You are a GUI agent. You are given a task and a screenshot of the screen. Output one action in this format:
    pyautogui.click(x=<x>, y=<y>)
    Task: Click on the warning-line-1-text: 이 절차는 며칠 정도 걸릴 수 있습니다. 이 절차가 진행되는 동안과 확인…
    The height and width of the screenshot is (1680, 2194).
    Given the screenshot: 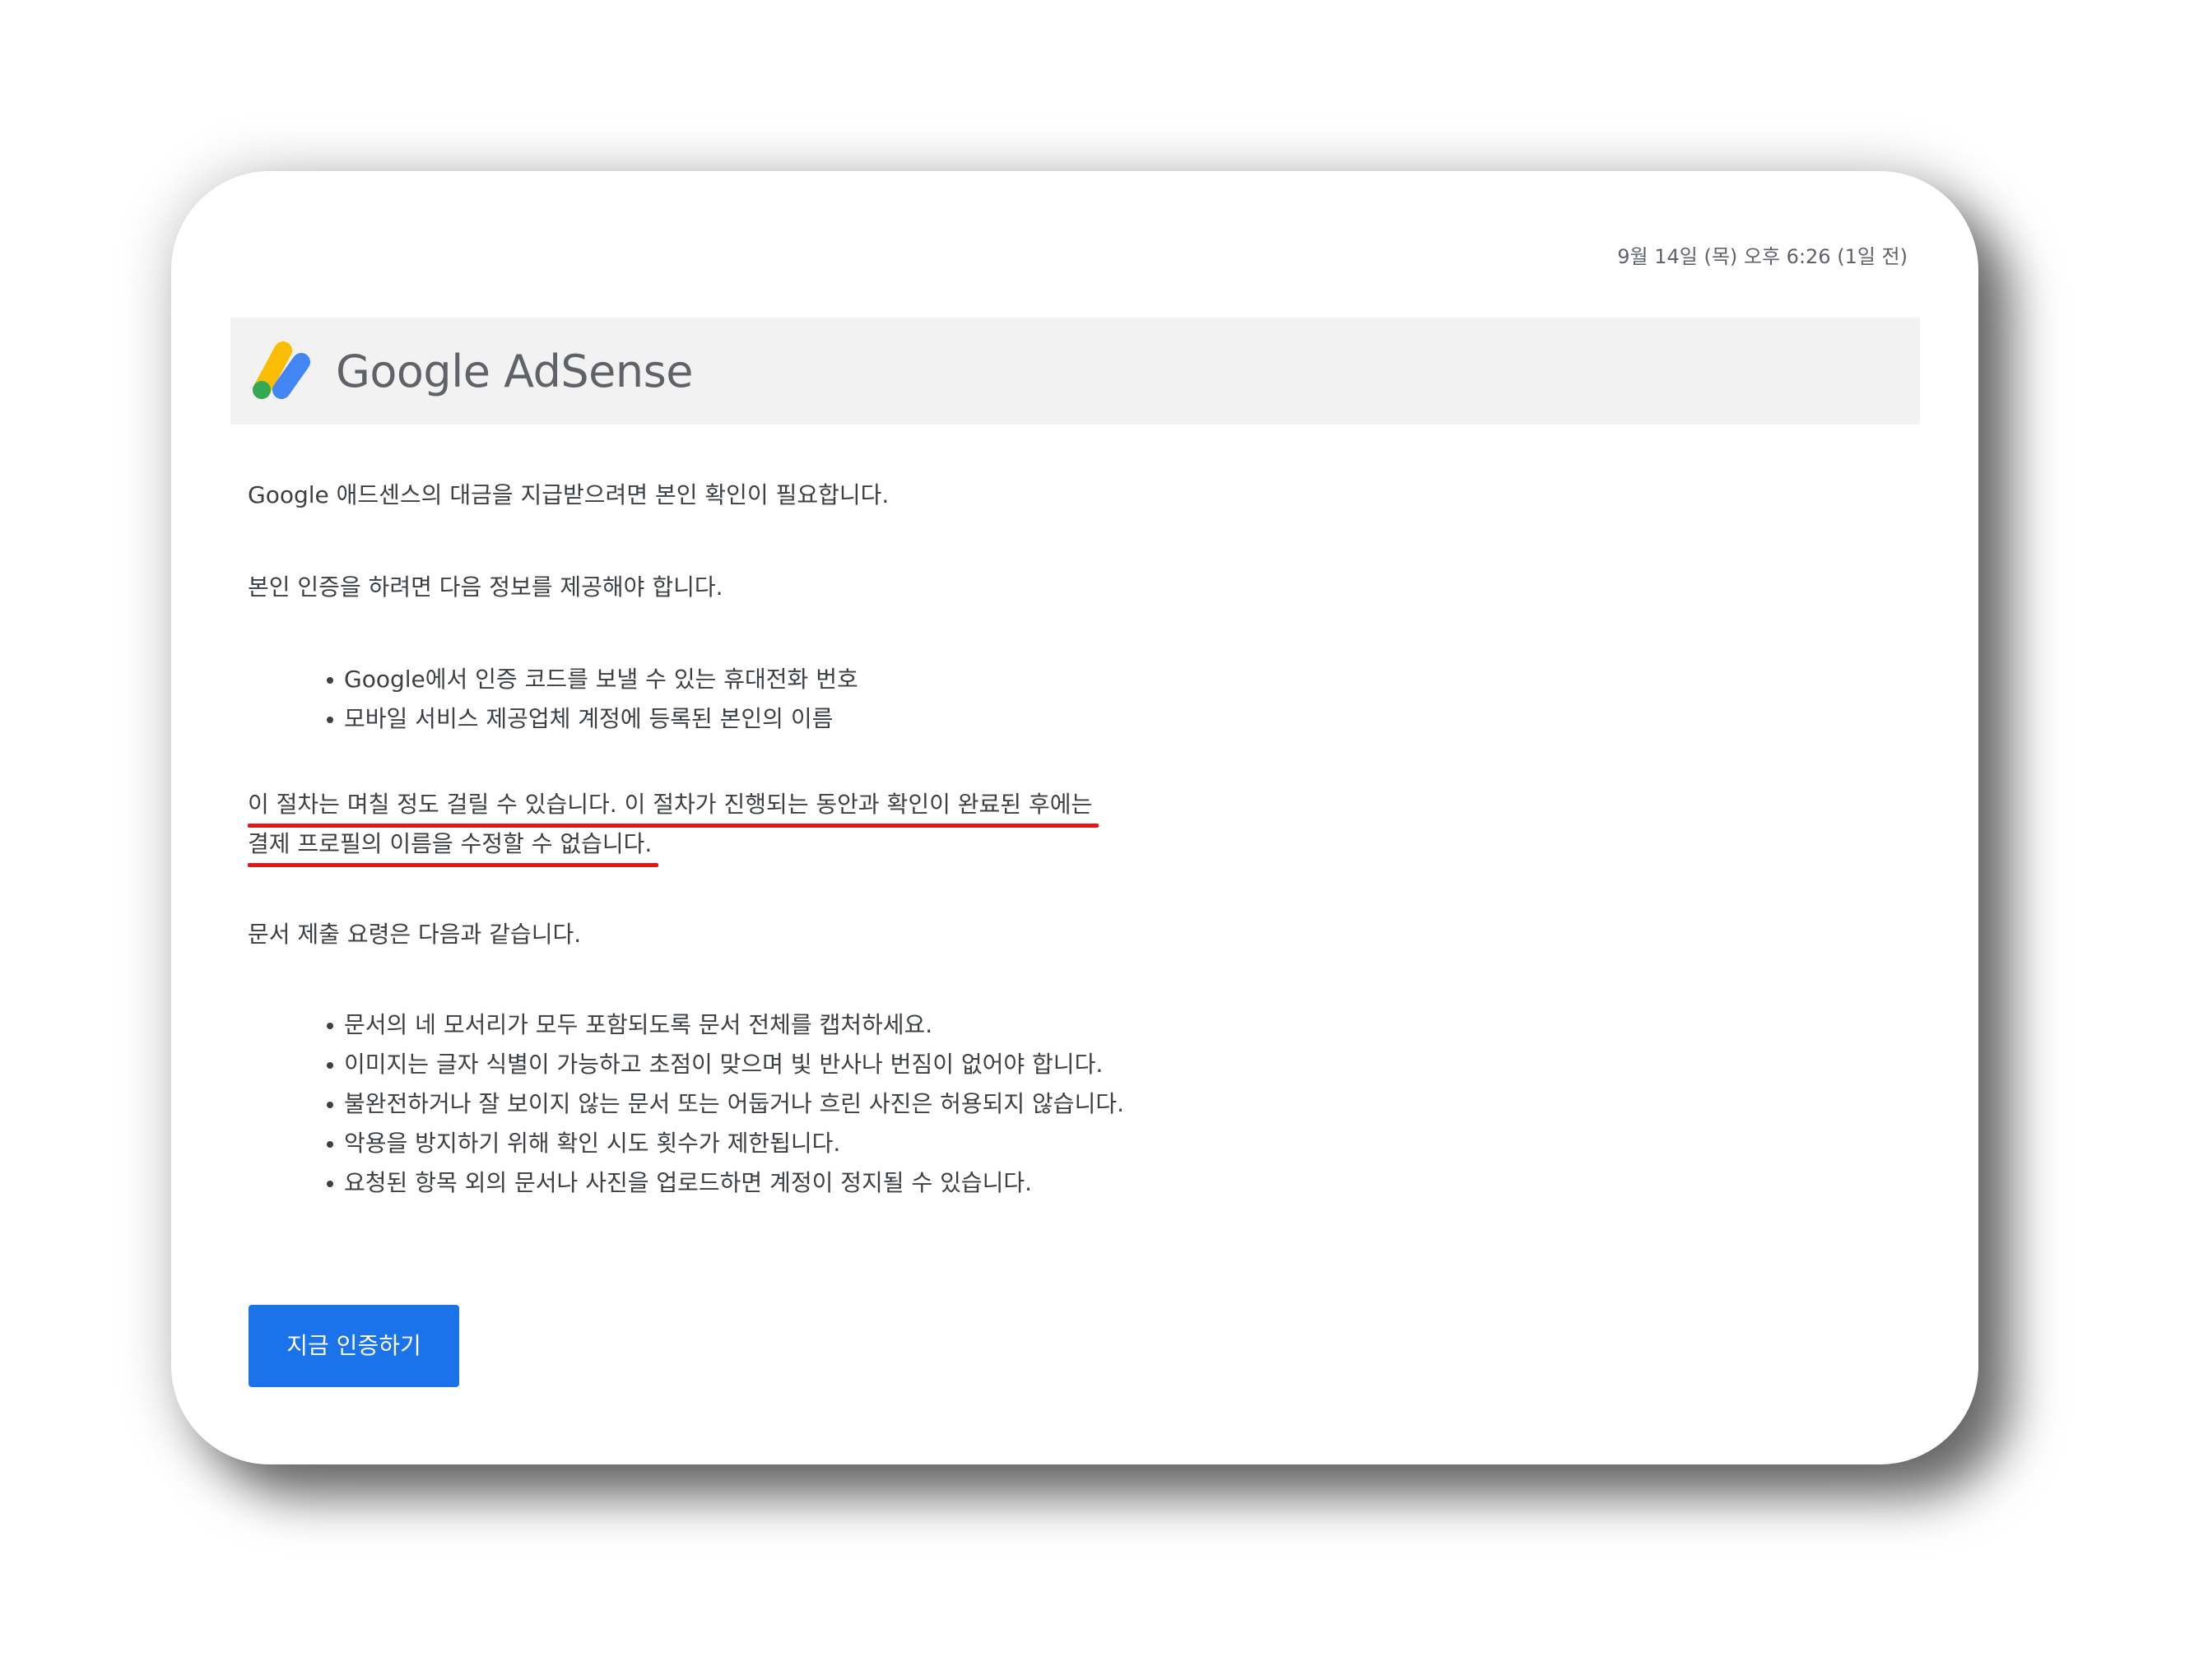 What is the action you would take?
    pyautogui.click(x=671, y=804)
    